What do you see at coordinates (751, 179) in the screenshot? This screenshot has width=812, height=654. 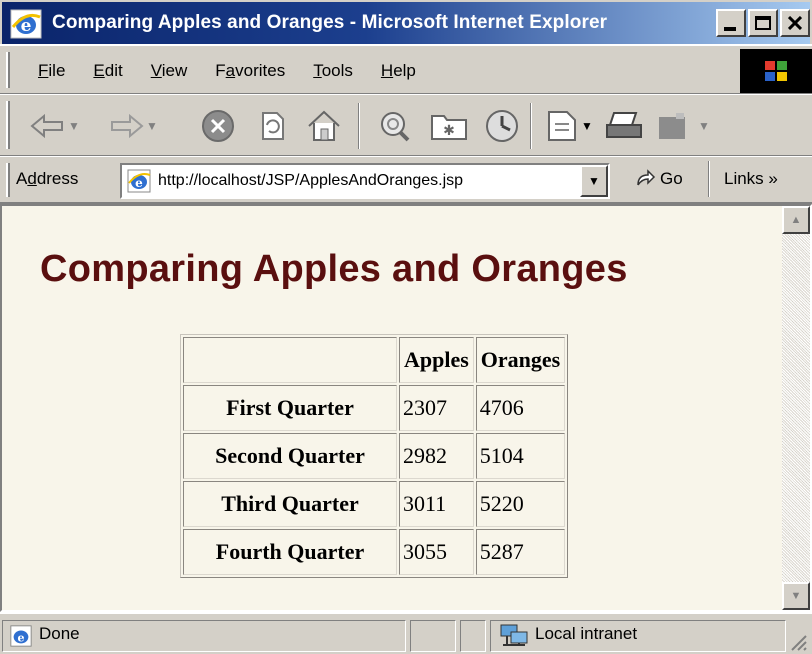 I see `links-button: Links »` at bounding box center [751, 179].